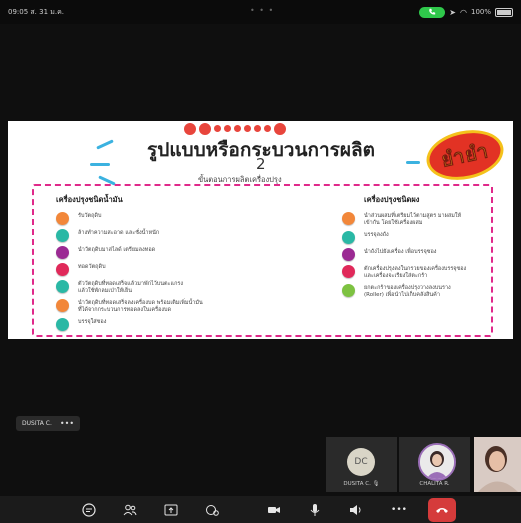 This screenshot has height=523, width=521. What do you see at coordinates (119, 233) in the screenshot?
I see `step-text: ล้างทำความสะอาด และชั่งน้ำหนัก` at bounding box center [119, 233].